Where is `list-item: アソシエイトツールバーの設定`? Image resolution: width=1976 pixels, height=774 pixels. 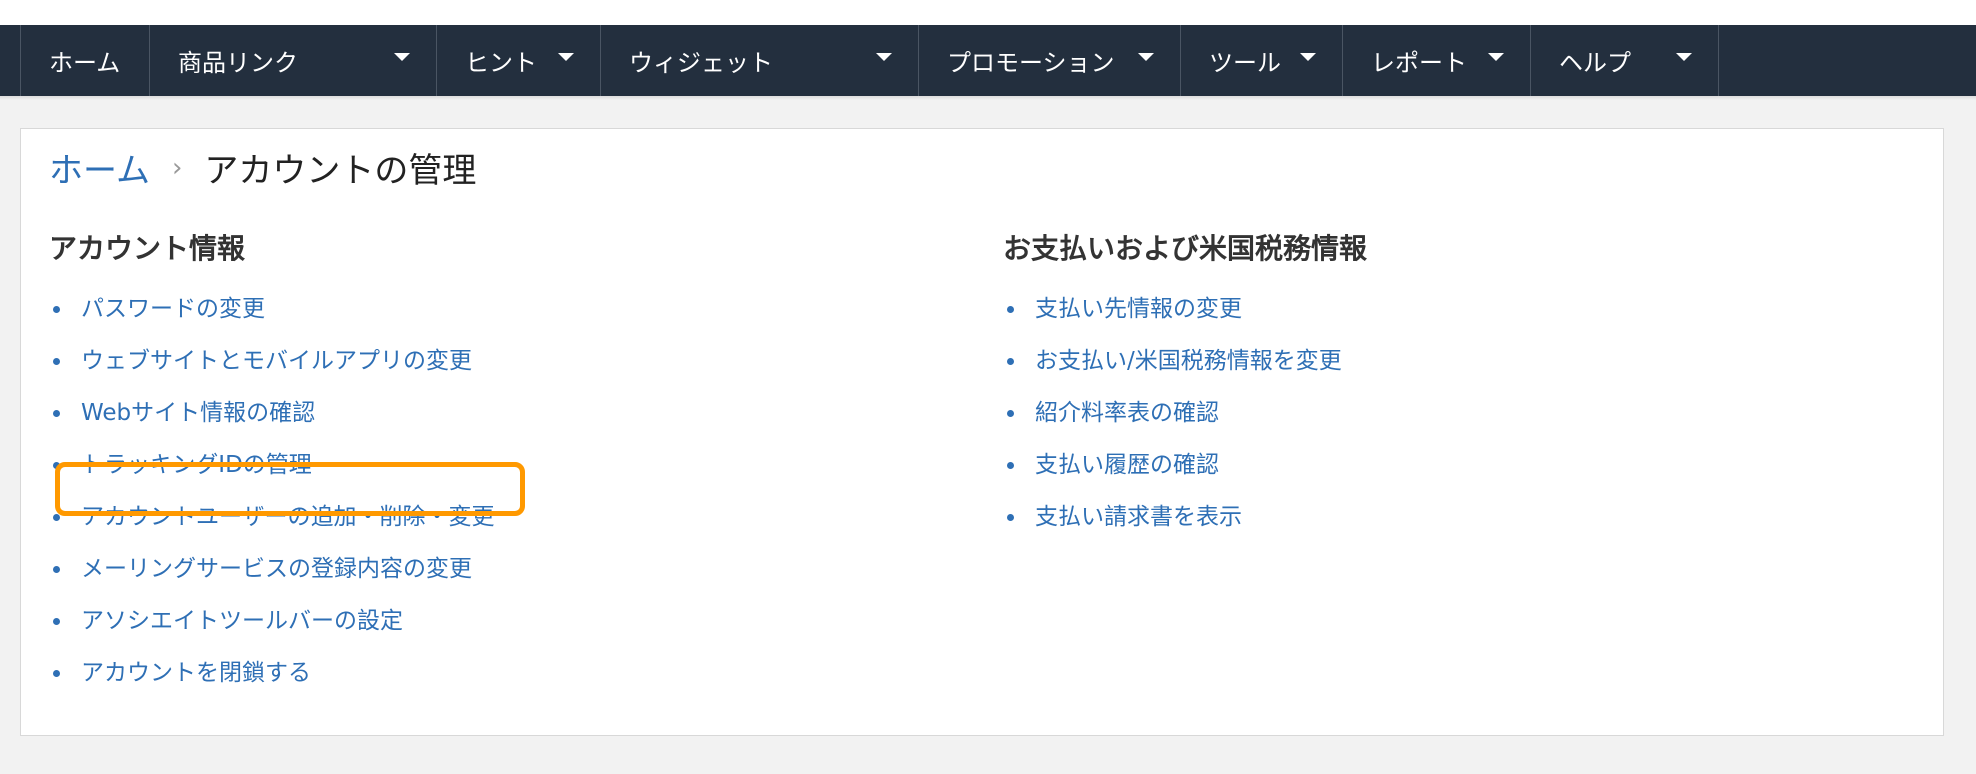
list-item: アソシエイトツールバーの設定 is located at coordinates (272, 621).